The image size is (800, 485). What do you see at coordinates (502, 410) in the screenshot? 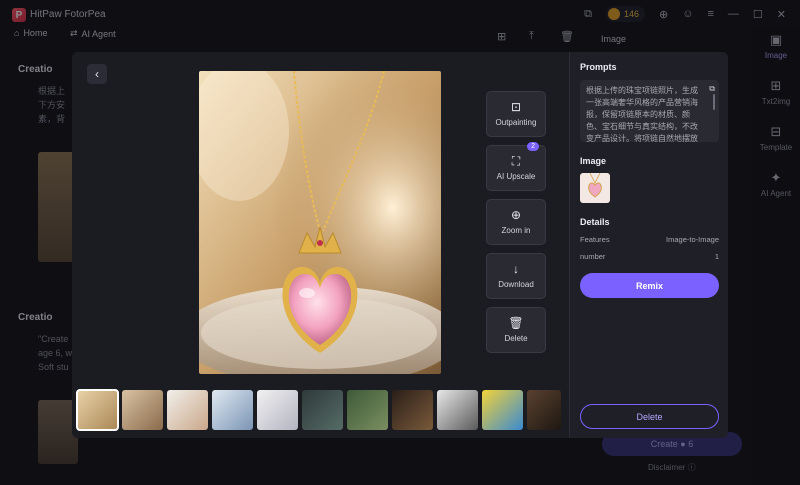
I see `thumbnail-cartoon` at bounding box center [502, 410].